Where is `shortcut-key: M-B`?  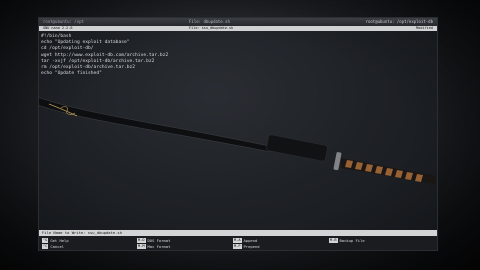 shortcut-key: M-B is located at coordinates (333, 240).